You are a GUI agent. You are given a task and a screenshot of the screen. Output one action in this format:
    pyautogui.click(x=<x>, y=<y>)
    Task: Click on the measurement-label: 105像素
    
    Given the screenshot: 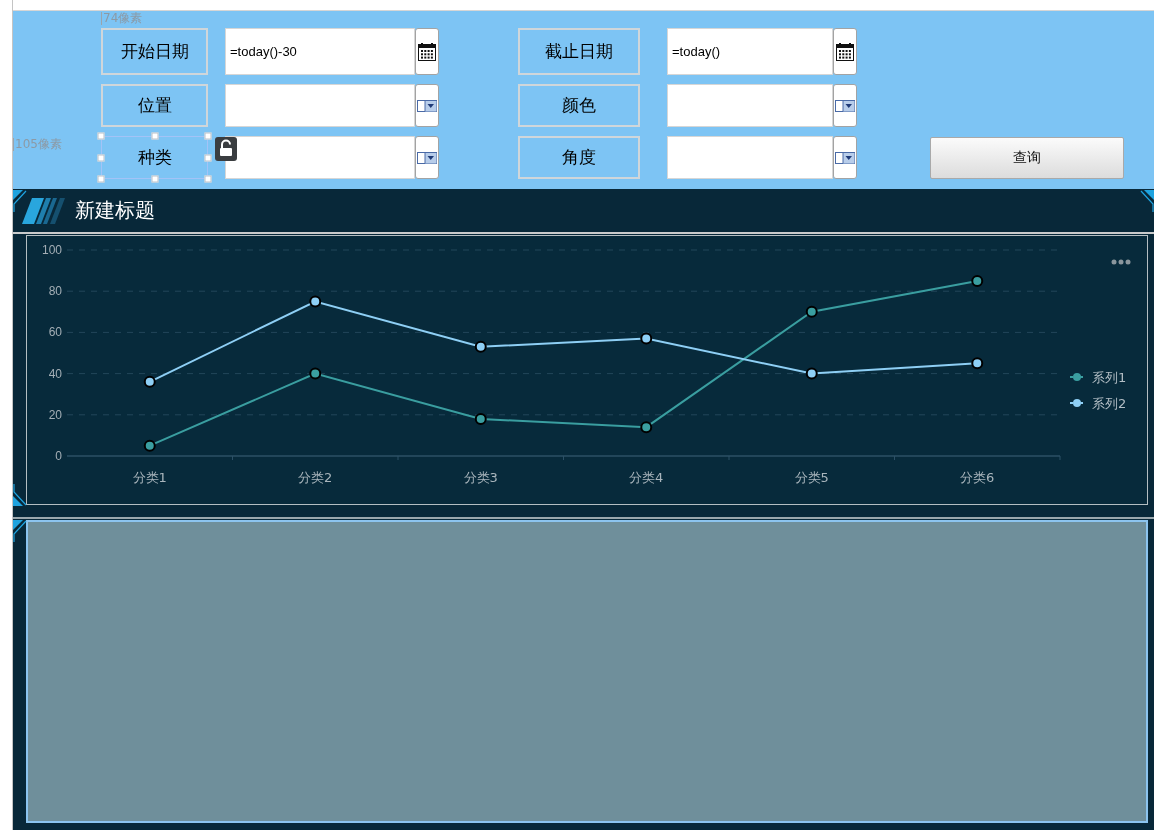 What is the action you would take?
    pyautogui.click(x=37, y=144)
    